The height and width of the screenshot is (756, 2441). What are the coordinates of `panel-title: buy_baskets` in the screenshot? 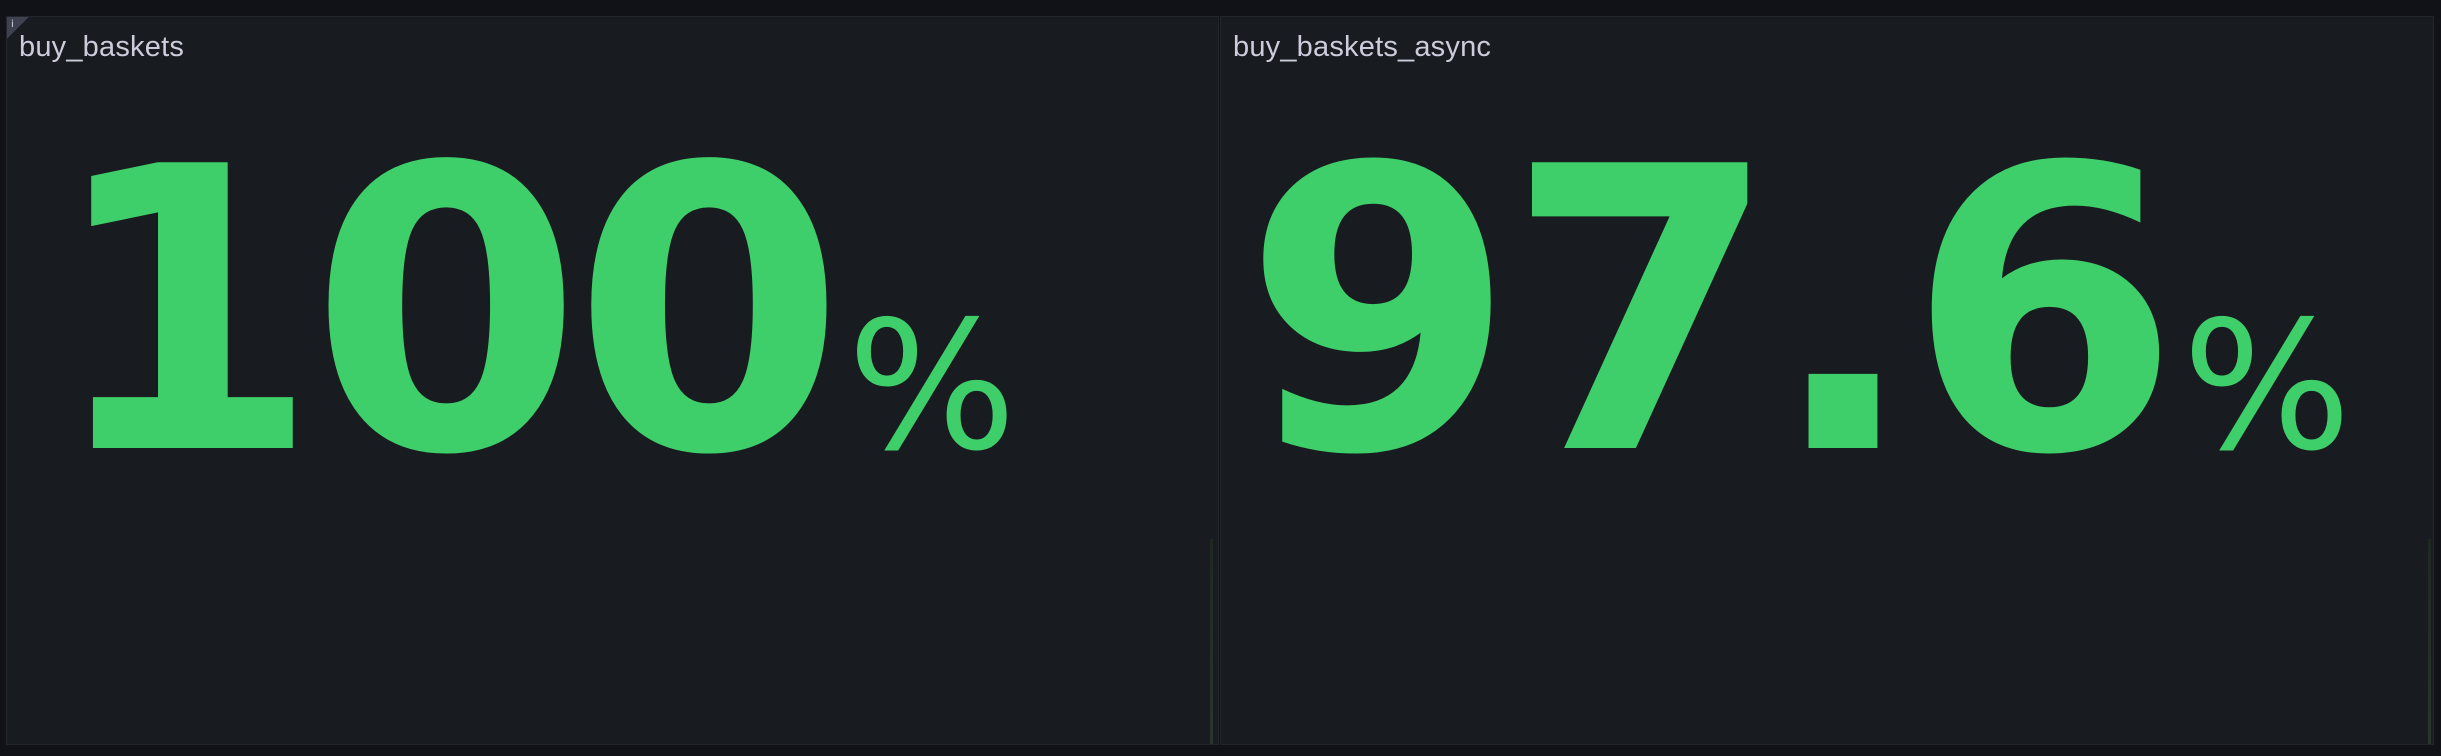 It's located at (101, 47).